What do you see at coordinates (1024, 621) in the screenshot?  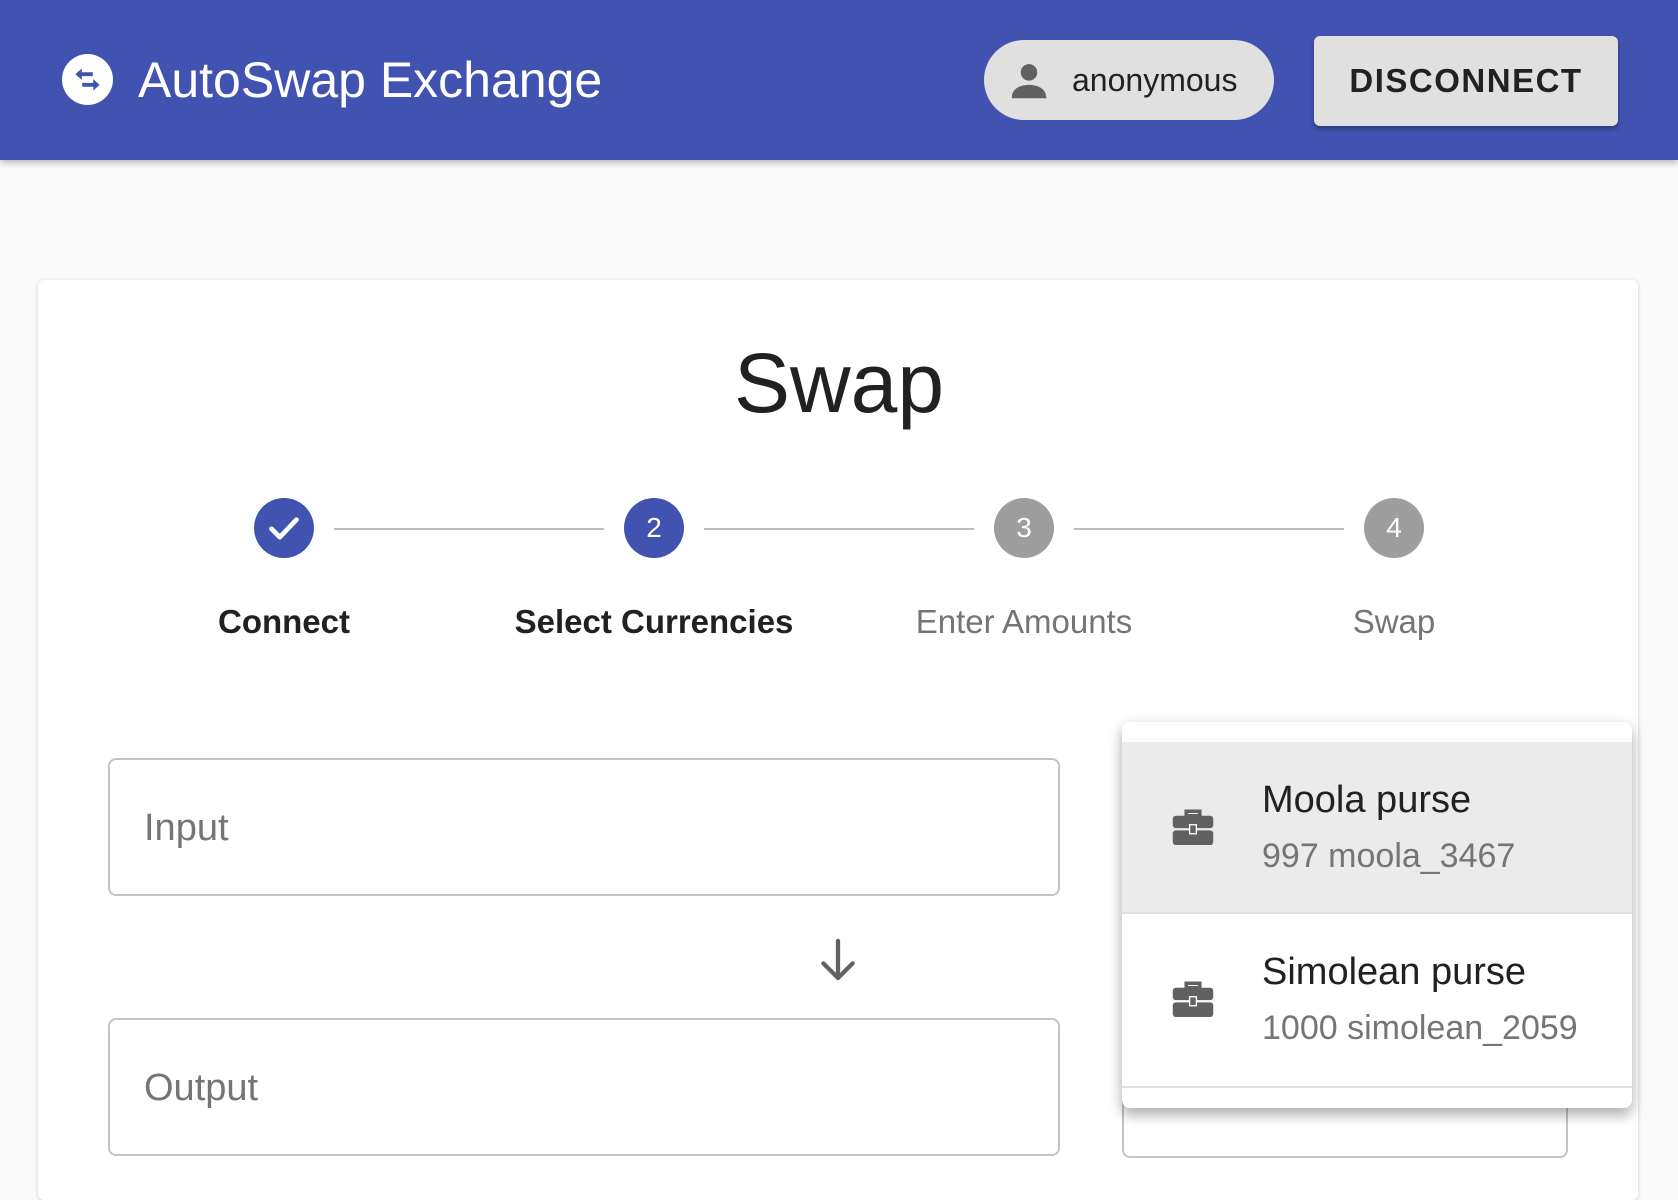 I see `step-label-enter-amounts: Enter Amounts` at bounding box center [1024, 621].